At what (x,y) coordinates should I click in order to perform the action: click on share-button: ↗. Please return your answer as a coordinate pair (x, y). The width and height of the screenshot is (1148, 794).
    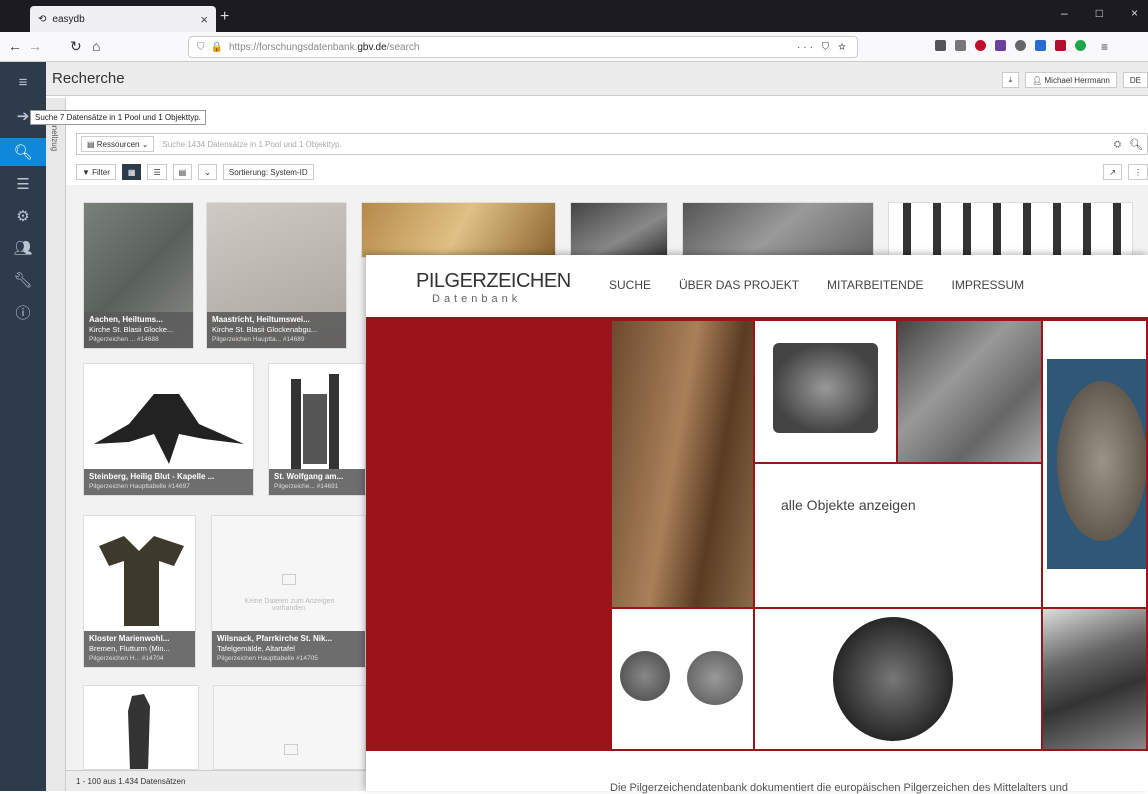
    Looking at the image, I should click on (1112, 172).